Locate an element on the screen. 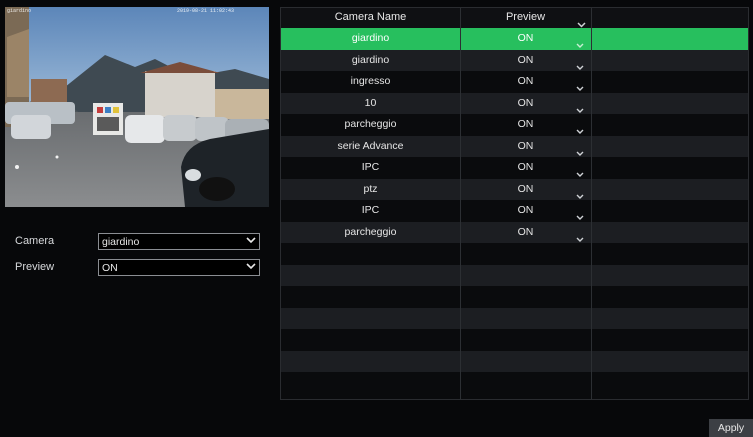  camera-select-value: giardino is located at coordinates (121, 242).